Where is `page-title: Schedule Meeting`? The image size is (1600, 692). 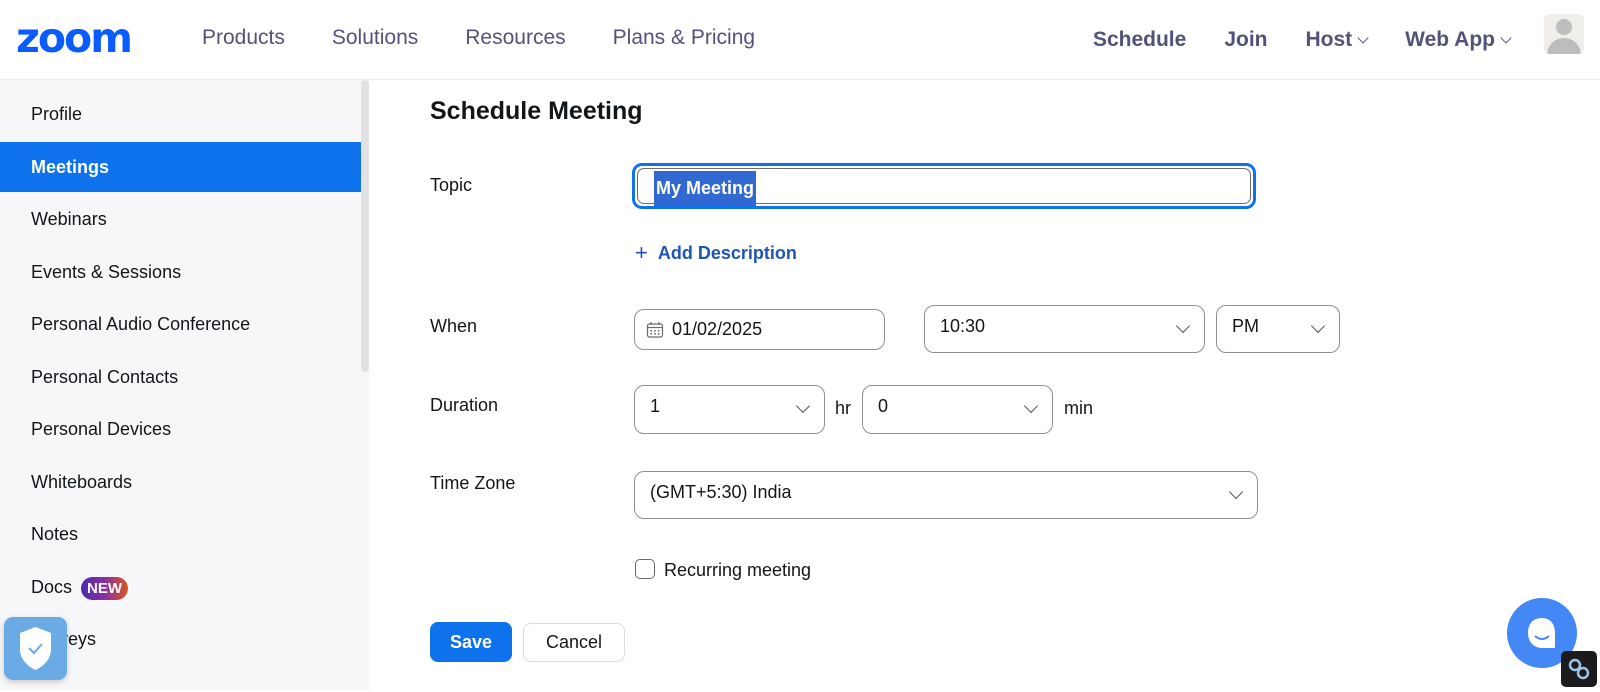
page-title: Schedule Meeting is located at coordinates (536, 111).